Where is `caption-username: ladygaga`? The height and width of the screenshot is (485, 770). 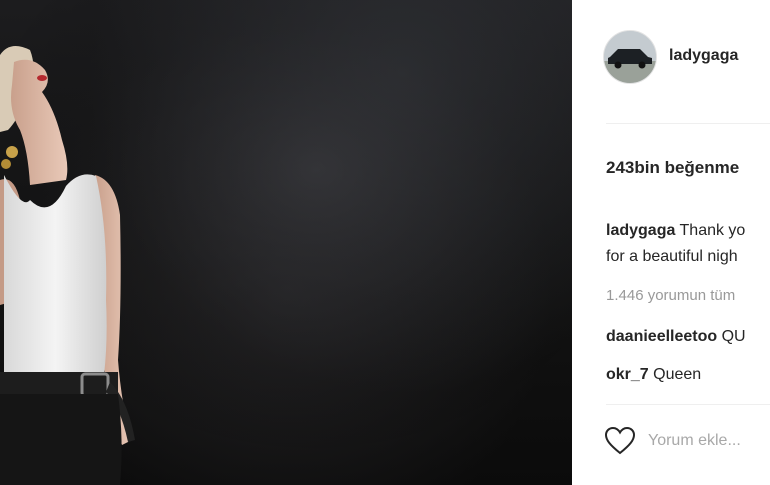
caption-username: ladygaga is located at coordinates (640, 230).